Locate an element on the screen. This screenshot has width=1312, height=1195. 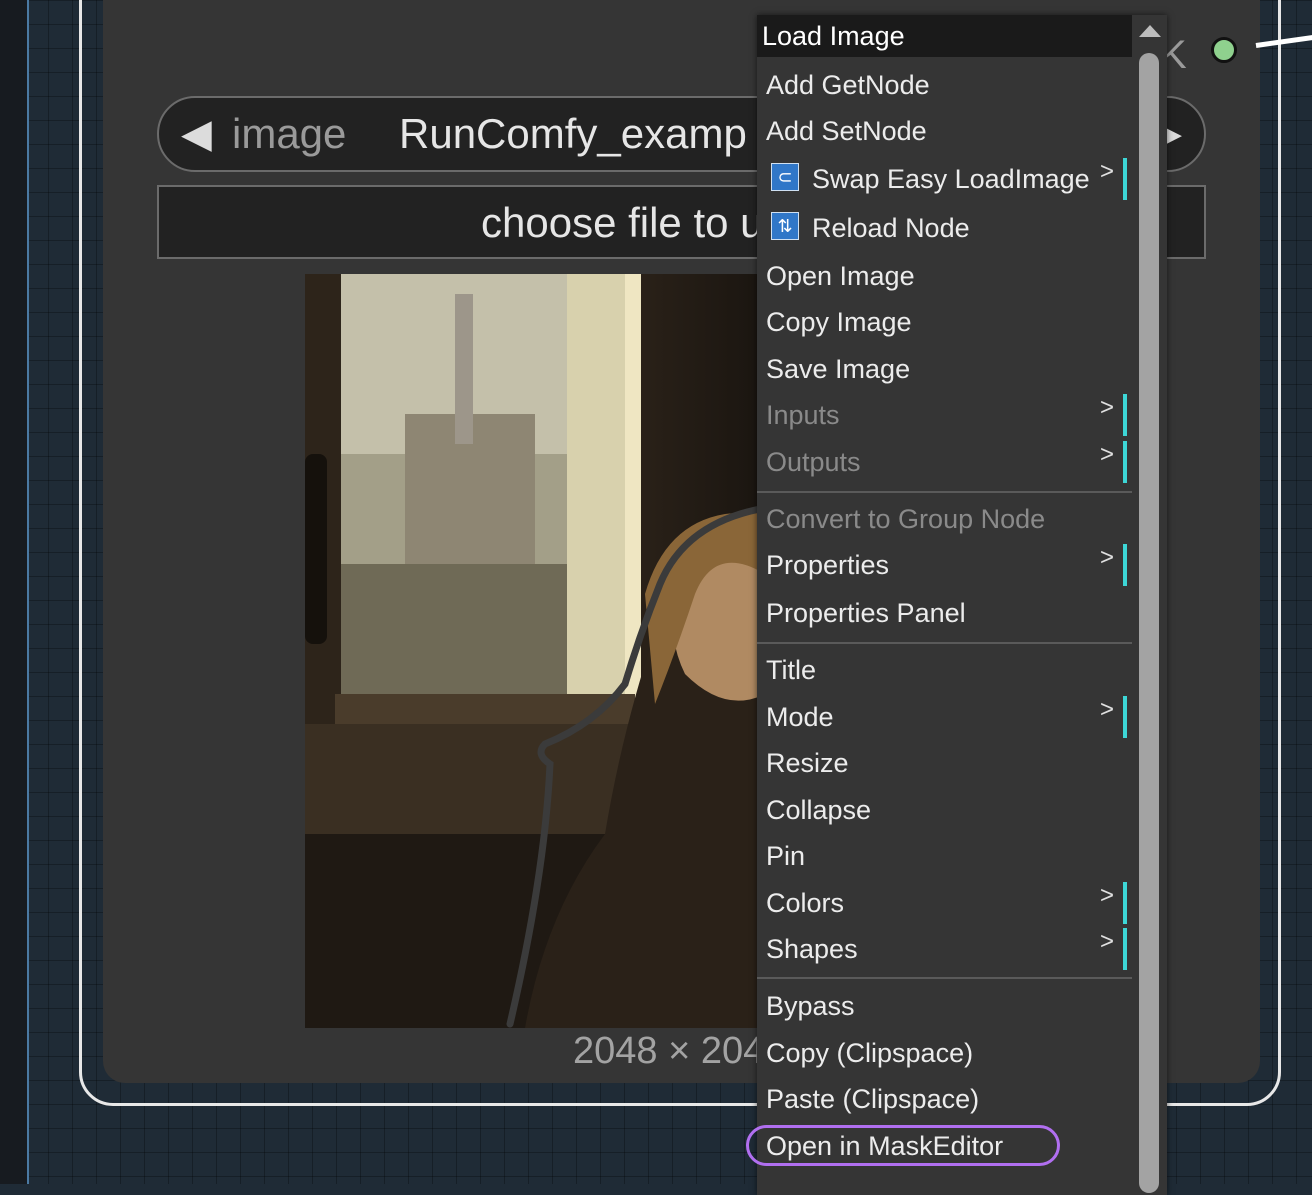
menu-item-convert-to-group-node: Convert to Group Node is located at coordinates (944, 519).